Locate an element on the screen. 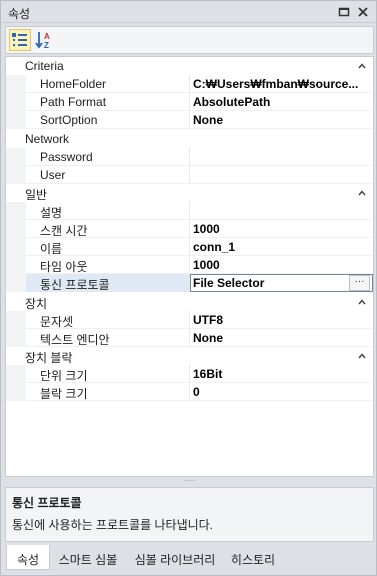 The width and height of the screenshot is (377, 576). property-row-text-endian: 텍스트 엔디안 None is located at coordinates (189, 338).